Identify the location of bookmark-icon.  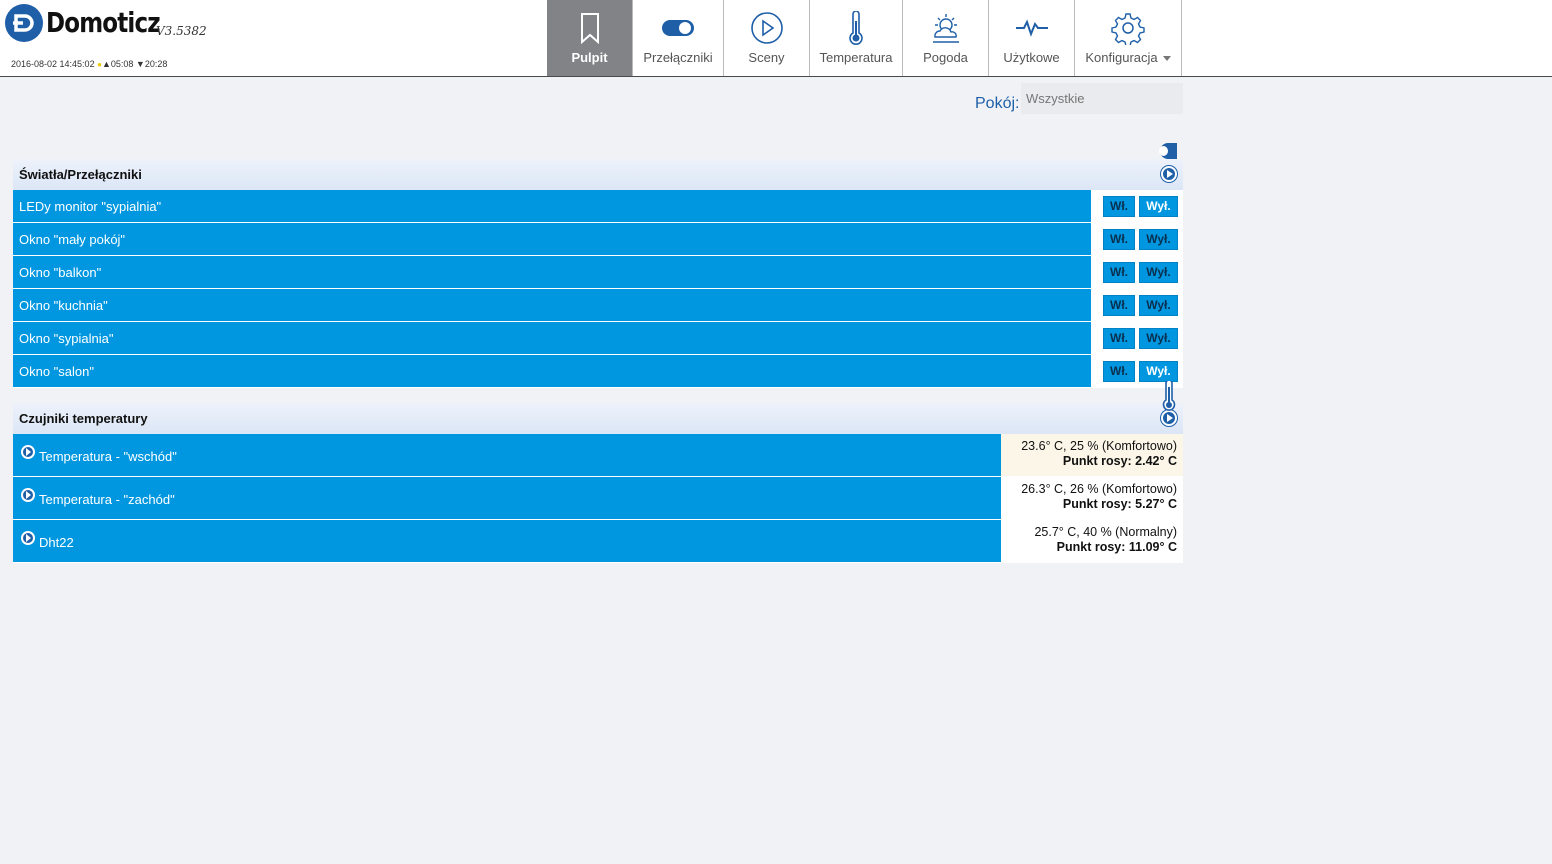
(590, 28).